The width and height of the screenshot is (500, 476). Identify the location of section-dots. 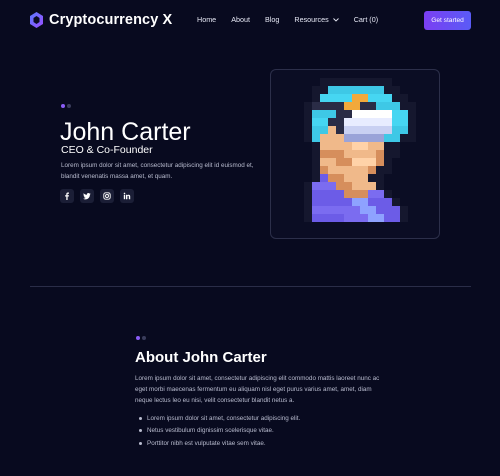
(66, 106).